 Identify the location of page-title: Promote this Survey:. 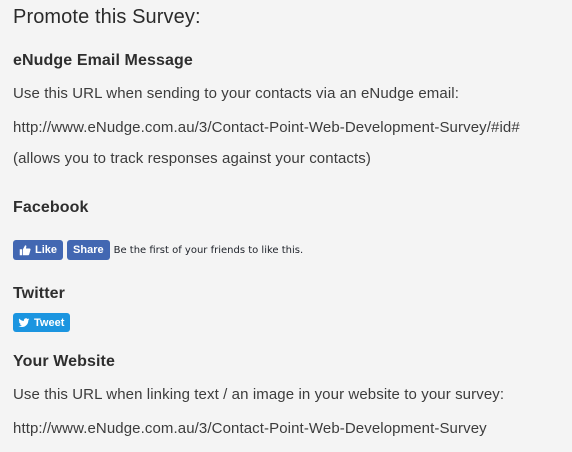
(107, 17).